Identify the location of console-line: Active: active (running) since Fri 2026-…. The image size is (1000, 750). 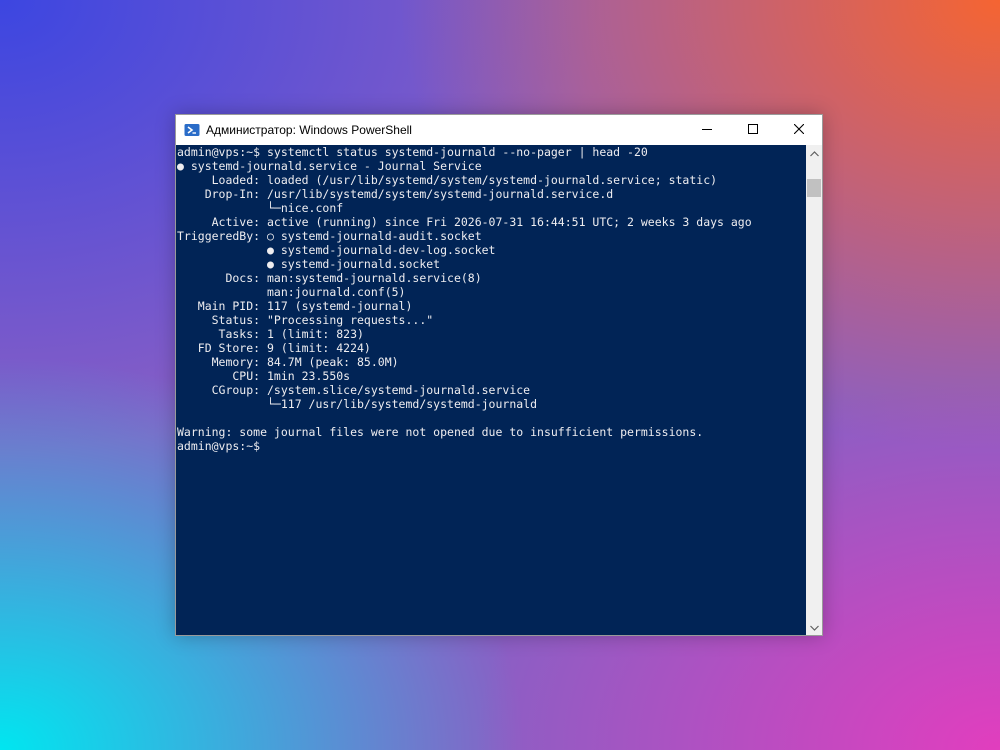
(464, 222).